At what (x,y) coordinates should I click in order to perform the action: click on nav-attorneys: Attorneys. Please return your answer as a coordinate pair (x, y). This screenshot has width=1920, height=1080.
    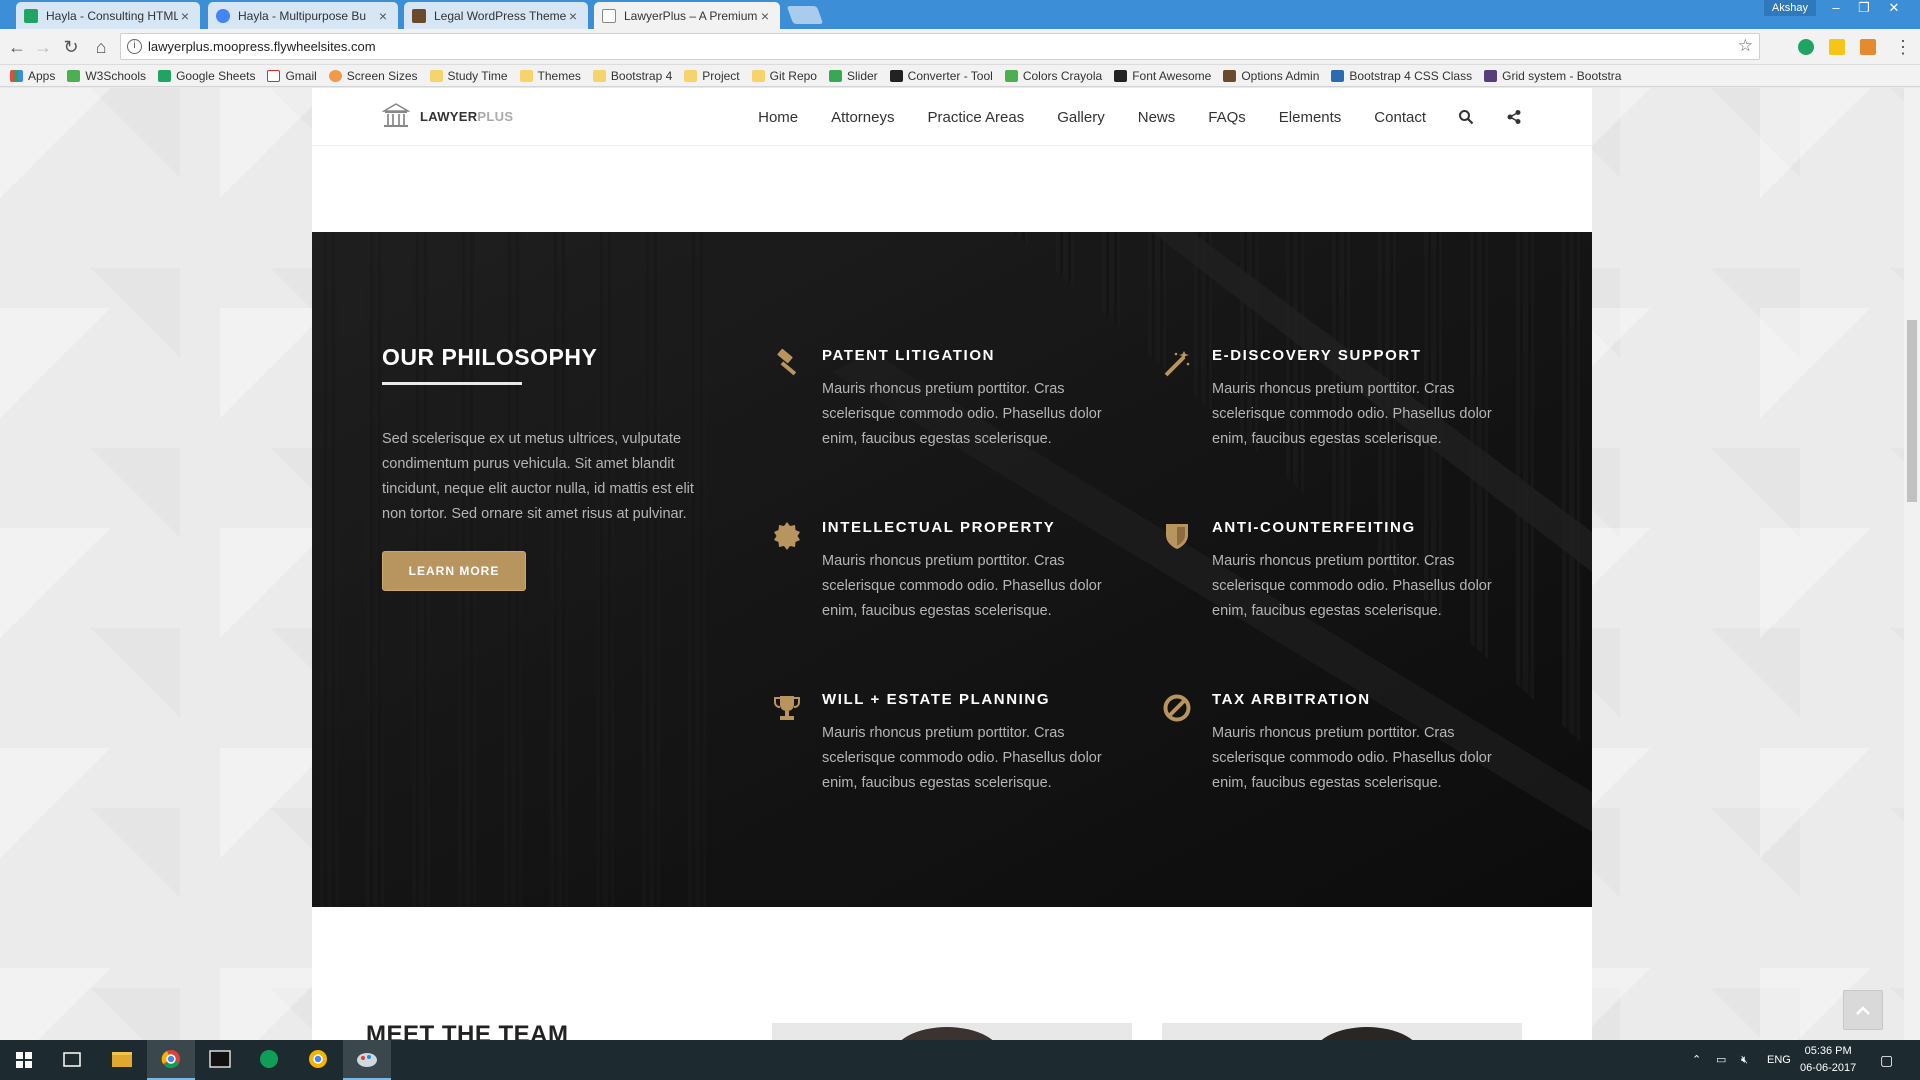
    Looking at the image, I should click on (862, 117).